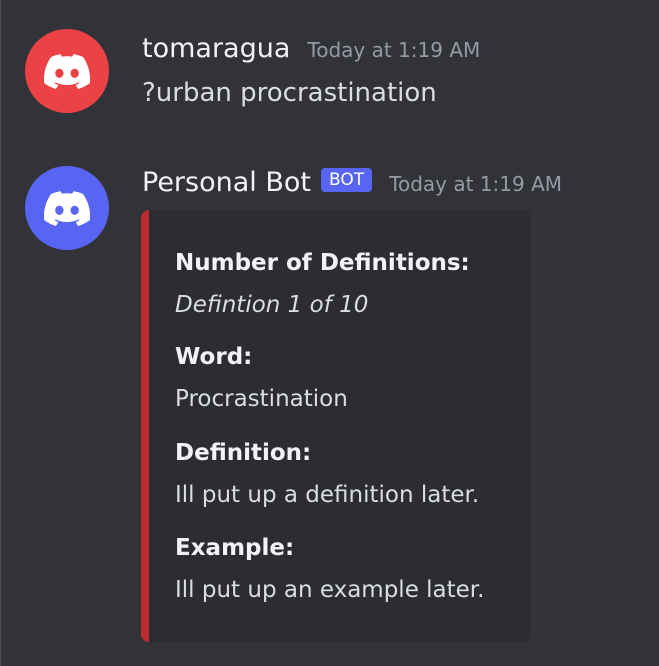  What do you see at coordinates (348, 569) in the screenshot?
I see `embed-field: Example: Ill put up an example later.` at bounding box center [348, 569].